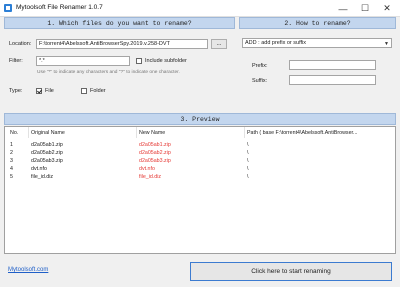 The width and height of the screenshot is (400, 287). What do you see at coordinates (276, 43) in the screenshot?
I see `rename-mode-value: ADD : add prefix or suffix` at bounding box center [276, 43].